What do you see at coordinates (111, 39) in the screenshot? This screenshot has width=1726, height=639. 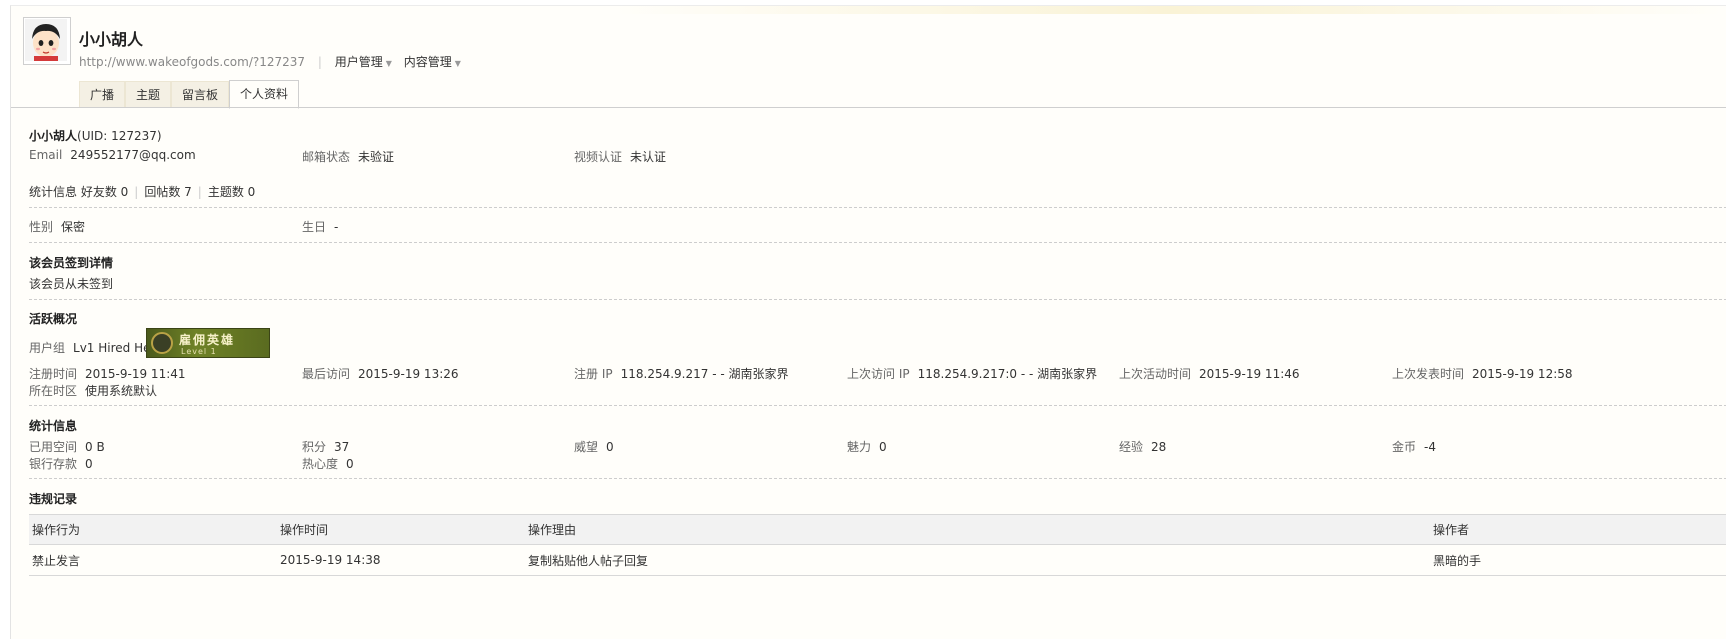 I see `profile-name: 小小胡人` at bounding box center [111, 39].